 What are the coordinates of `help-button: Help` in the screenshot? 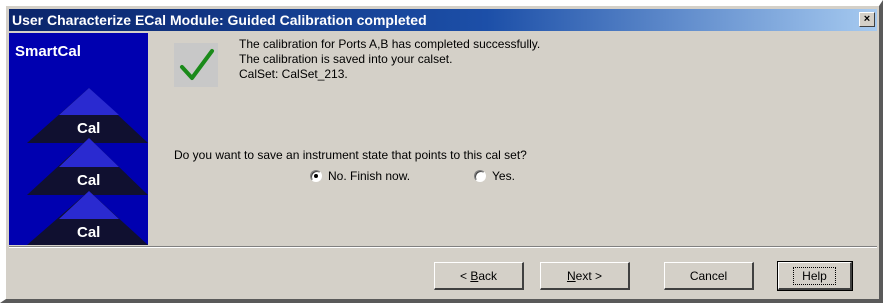 It's located at (815, 276).